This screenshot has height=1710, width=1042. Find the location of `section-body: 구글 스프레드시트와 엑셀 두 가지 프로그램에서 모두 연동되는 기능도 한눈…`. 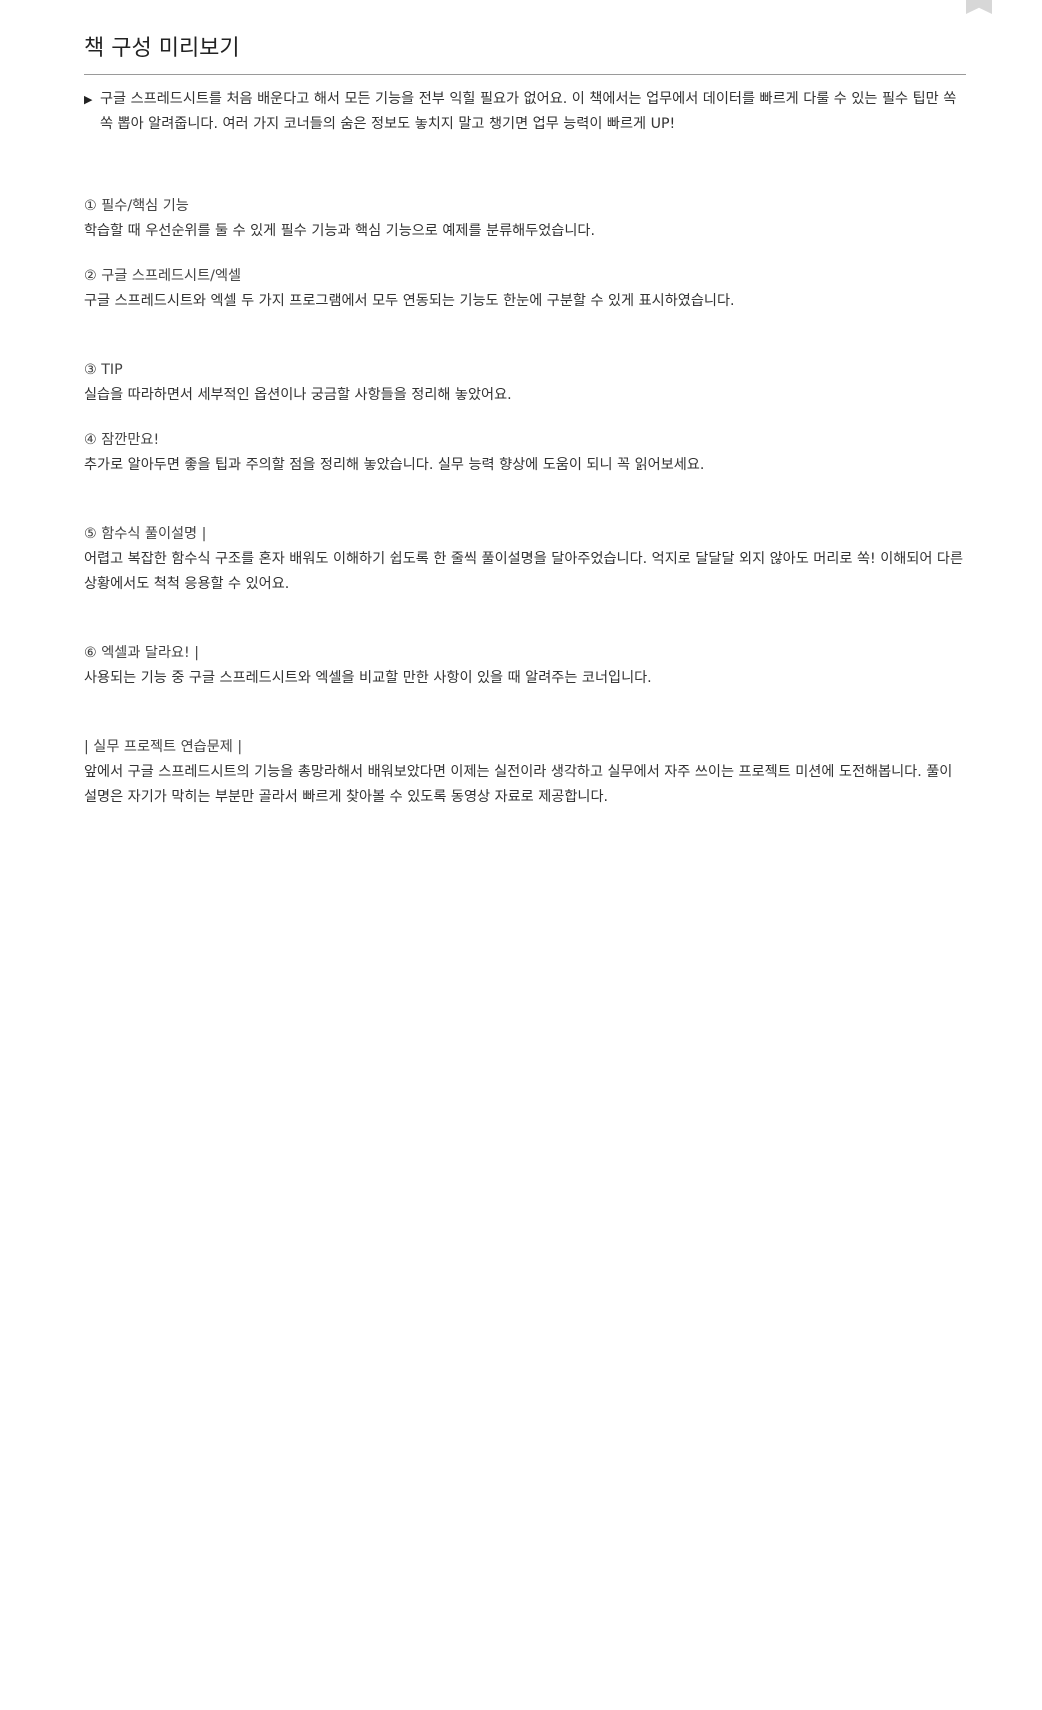

section-body: 구글 스프레드시트와 엑셀 두 가지 프로그램에서 모두 연동되는 기능도 한눈… is located at coordinates (409, 301).